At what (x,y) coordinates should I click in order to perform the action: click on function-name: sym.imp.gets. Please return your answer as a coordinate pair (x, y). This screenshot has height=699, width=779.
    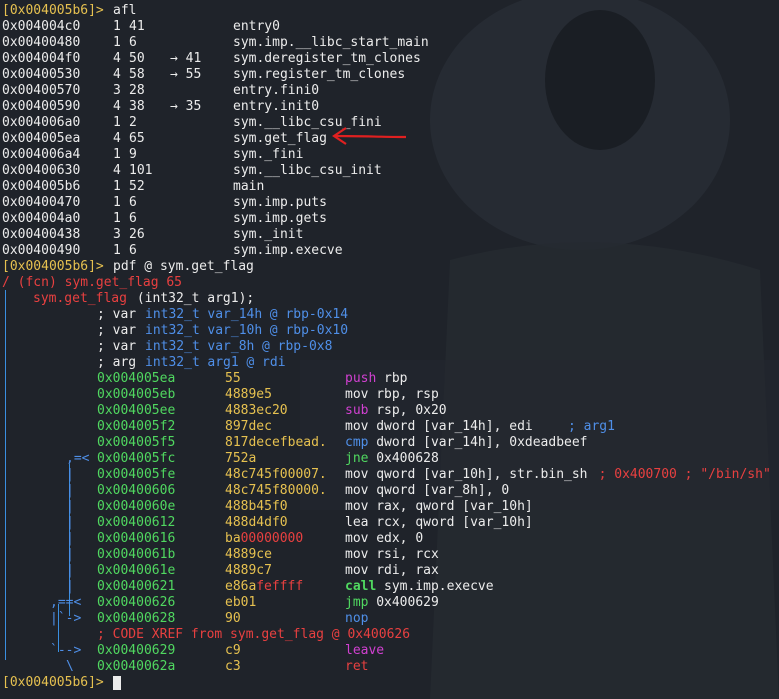
    Looking at the image, I should click on (280, 218).